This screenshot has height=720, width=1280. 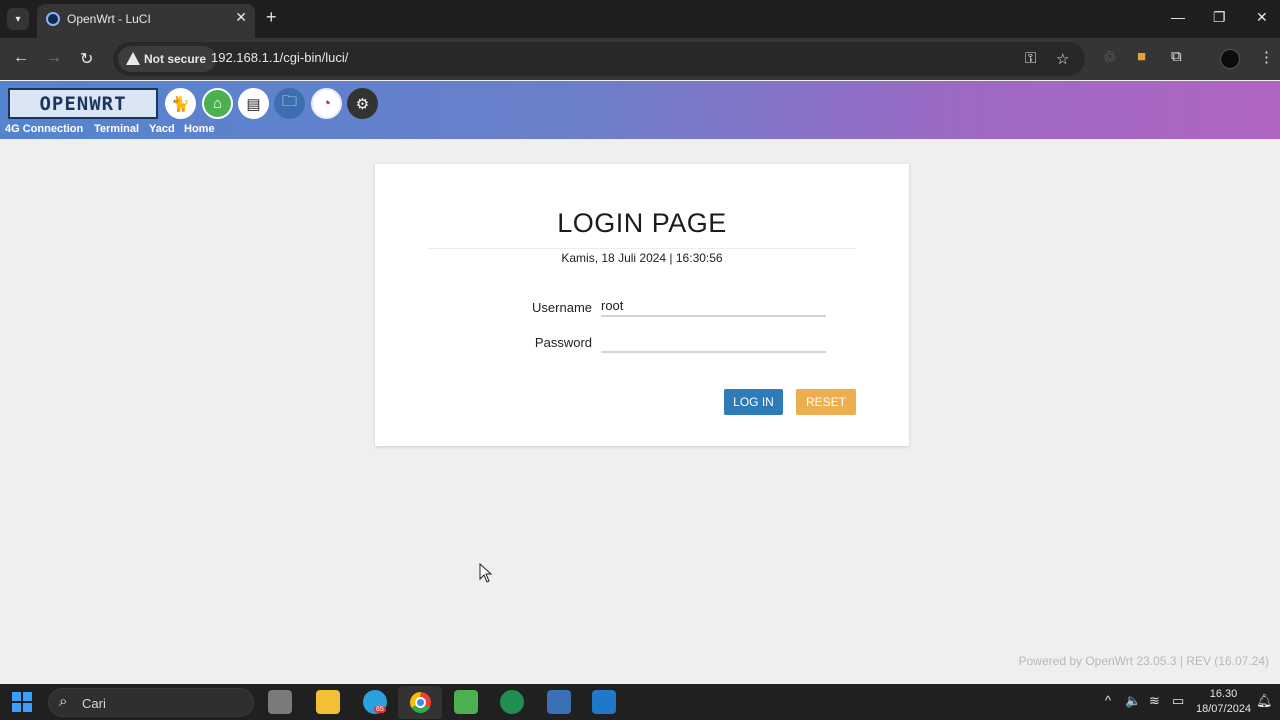 I want to click on task-view-icon, so click(x=280, y=702).